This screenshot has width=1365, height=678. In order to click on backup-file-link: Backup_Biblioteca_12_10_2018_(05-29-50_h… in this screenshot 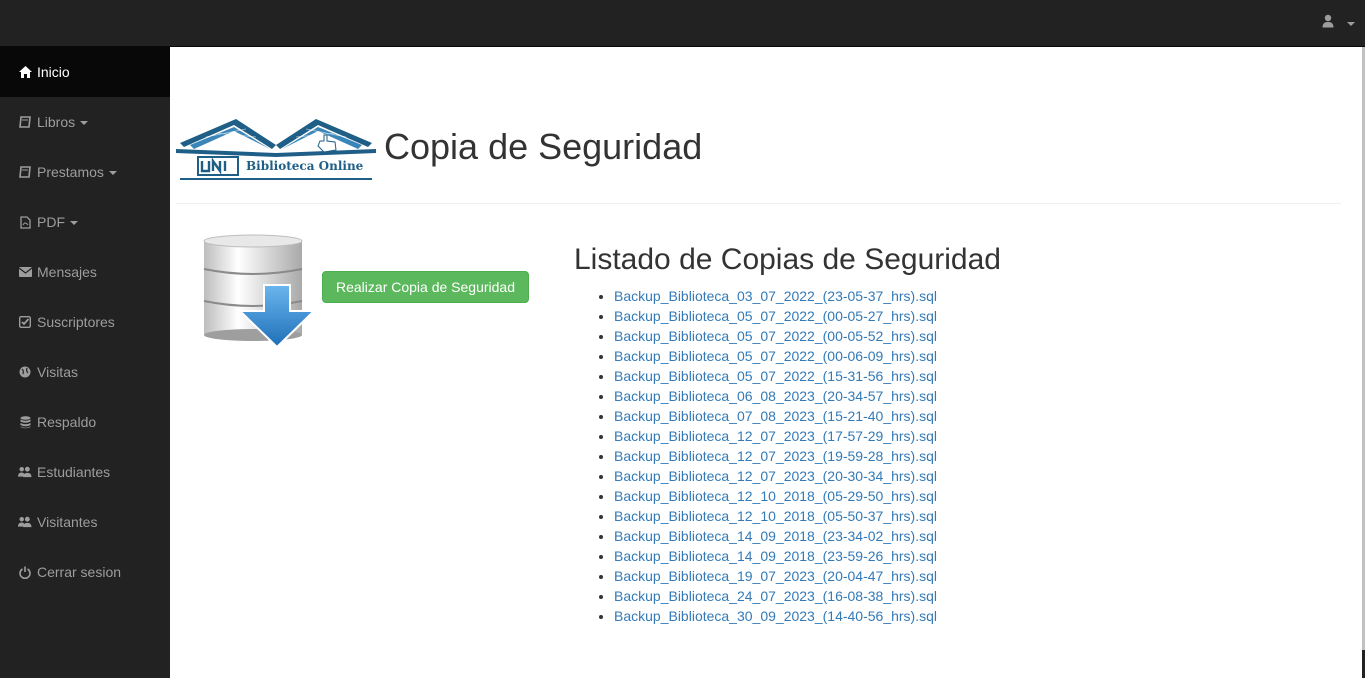, I will do `click(775, 496)`.